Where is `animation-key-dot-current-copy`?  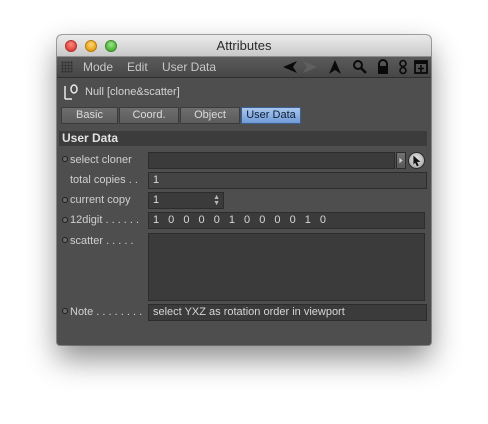
animation-key-dot-current-copy is located at coordinates (65, 200).